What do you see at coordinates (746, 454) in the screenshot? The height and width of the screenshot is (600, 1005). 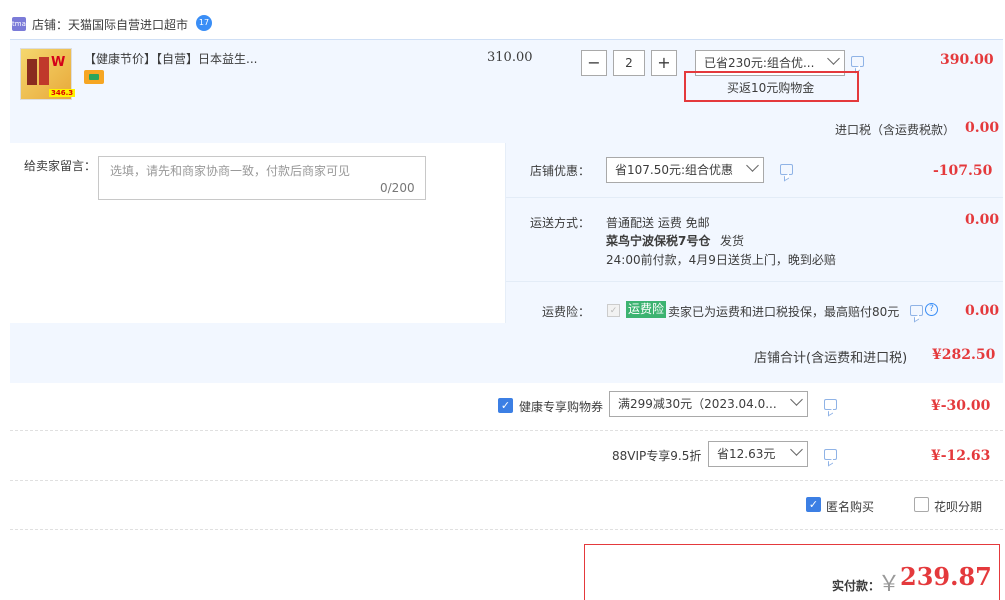 I see `vip-select-value: 省12.63元` at bounding box center [746, 454].